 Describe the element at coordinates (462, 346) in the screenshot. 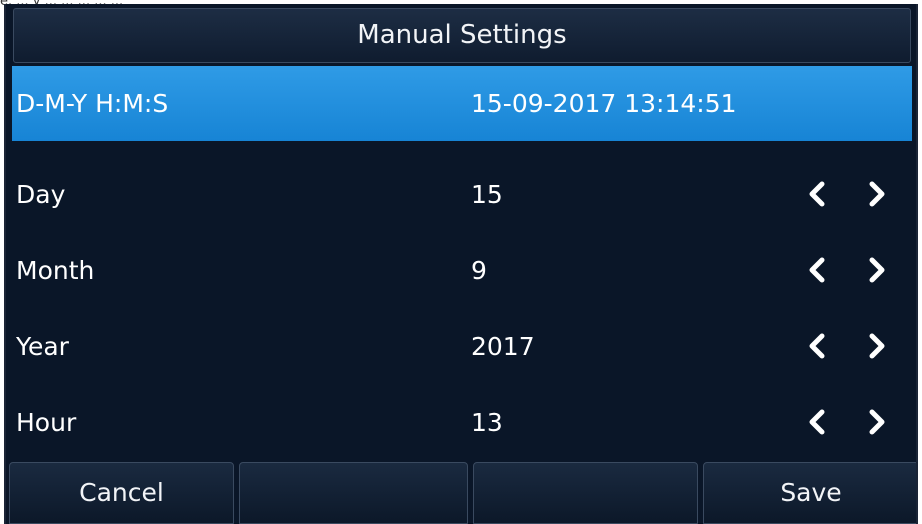

I see `year-row: Year 2017` at that location.